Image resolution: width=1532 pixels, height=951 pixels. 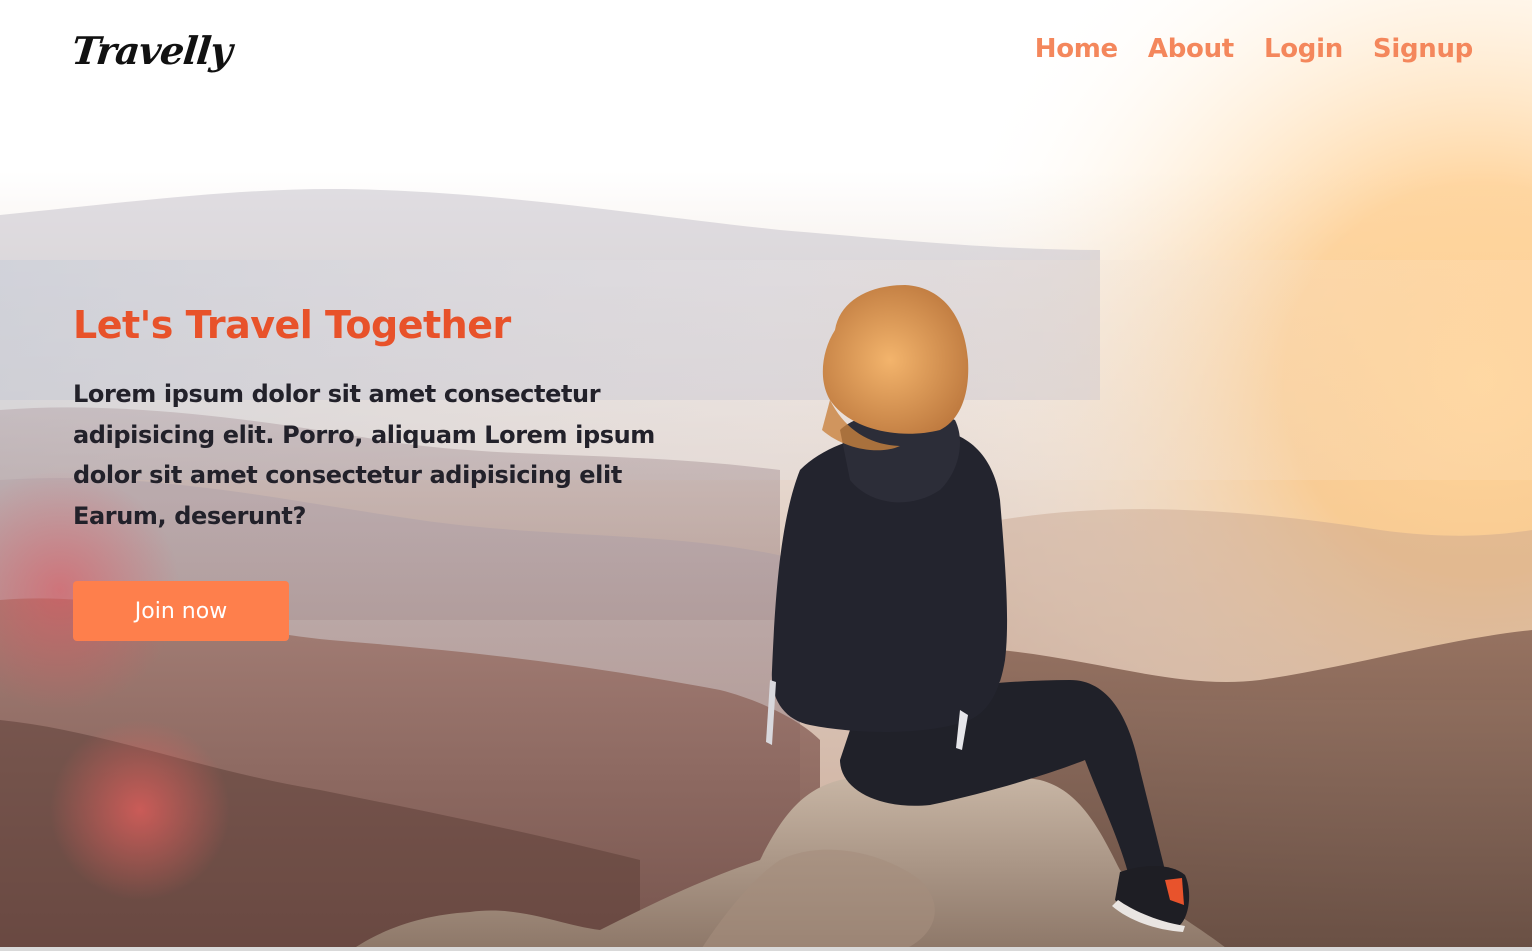 I want to click on nav-link-home: Home, so click(x=1076, y=49).